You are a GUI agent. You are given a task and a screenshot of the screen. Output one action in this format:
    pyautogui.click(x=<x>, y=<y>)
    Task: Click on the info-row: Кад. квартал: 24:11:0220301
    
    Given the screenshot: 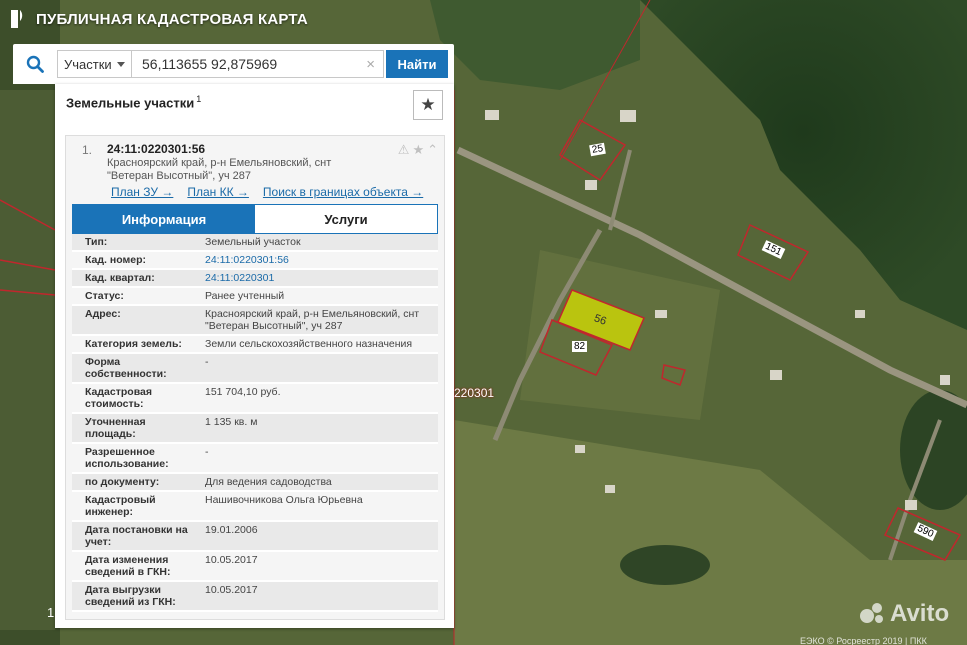 What is the action you would take?
    pyautogui.click(x=255, y=279)
    